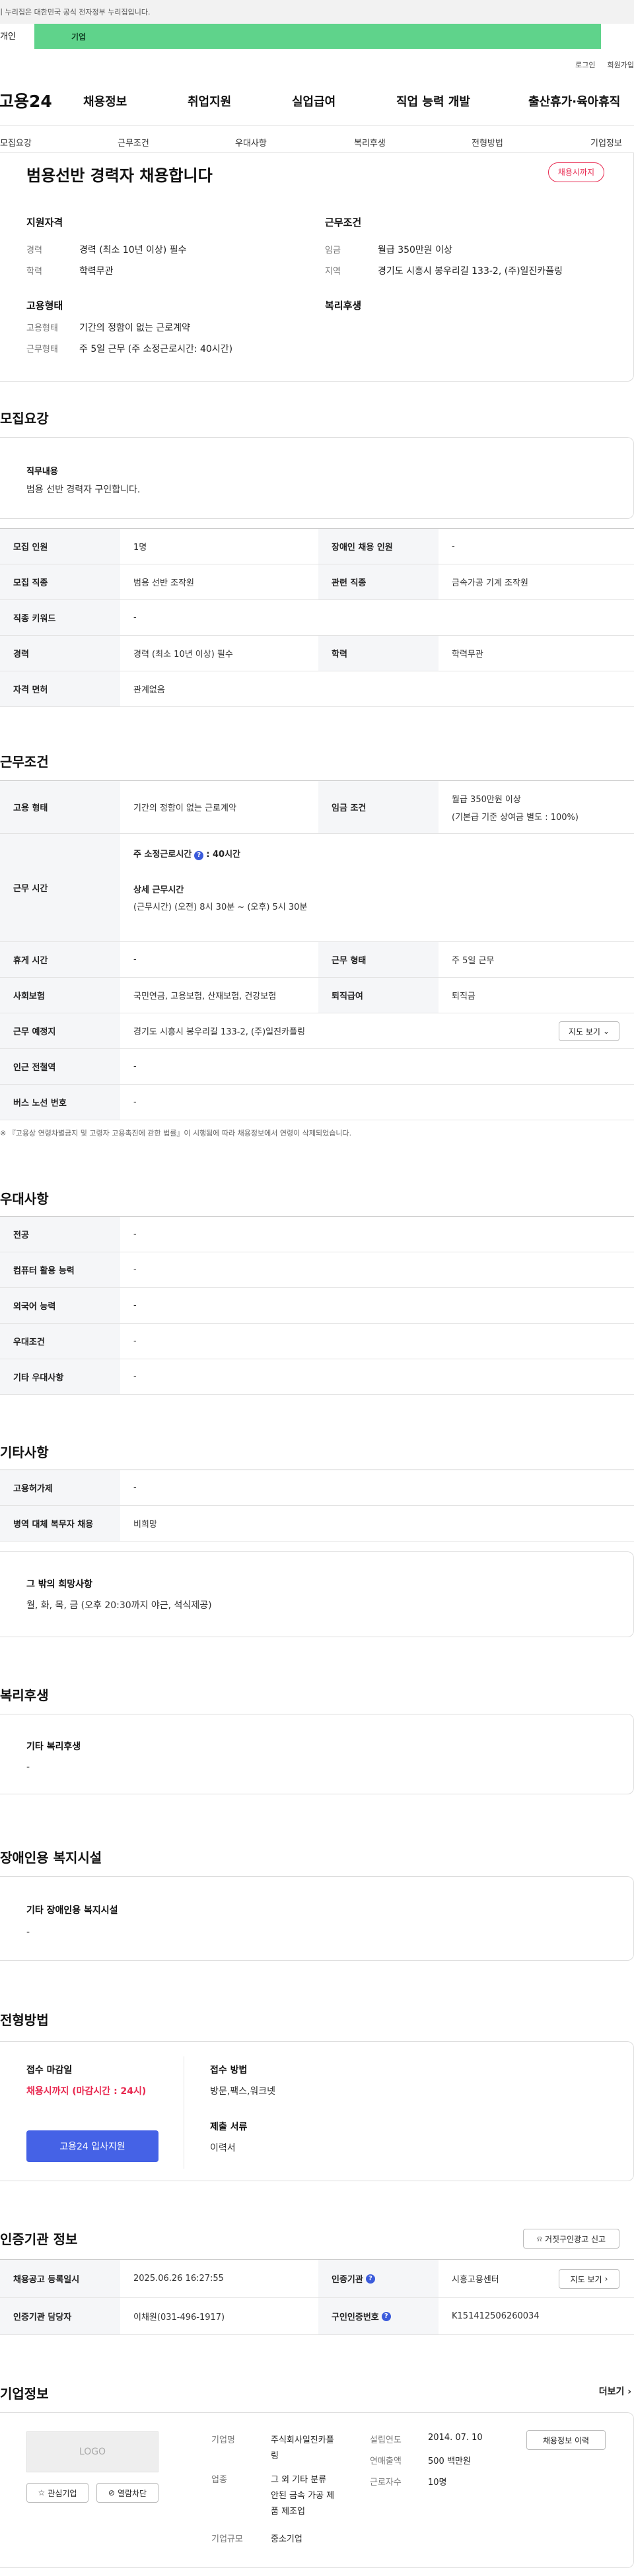  What do you see at coordinates (317, 1488) in the screenshot?
I see `table-row: 고용허가제 -` at bounding box center [317, 1488].